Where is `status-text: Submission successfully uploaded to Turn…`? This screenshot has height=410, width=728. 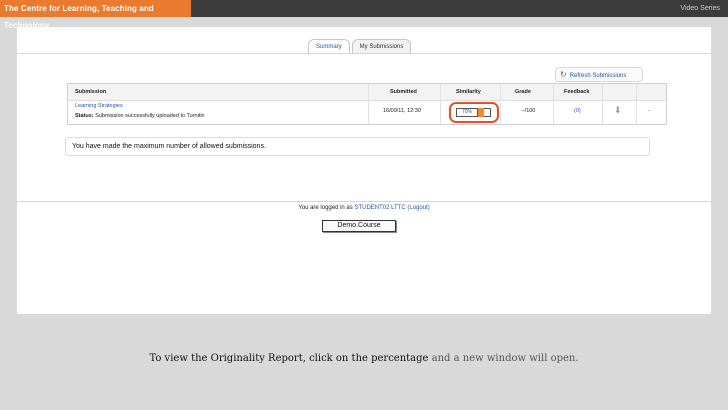
status-text: Submission successfully uploaded to Turn… is located at coordinates (150, 116).